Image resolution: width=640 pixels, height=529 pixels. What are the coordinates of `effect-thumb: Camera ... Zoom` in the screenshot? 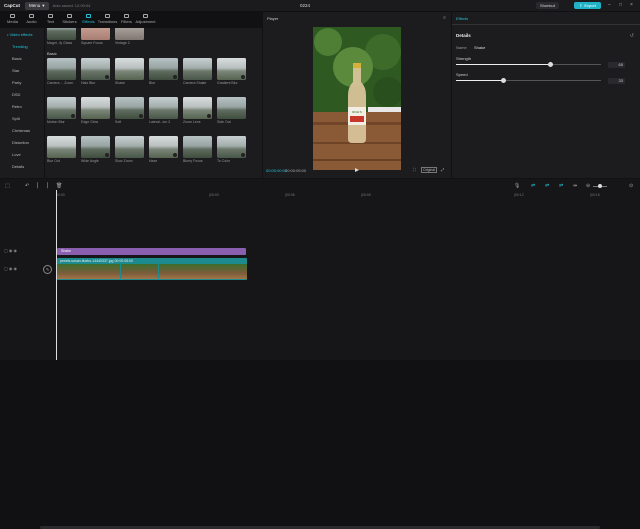 It's located at (61, 72).